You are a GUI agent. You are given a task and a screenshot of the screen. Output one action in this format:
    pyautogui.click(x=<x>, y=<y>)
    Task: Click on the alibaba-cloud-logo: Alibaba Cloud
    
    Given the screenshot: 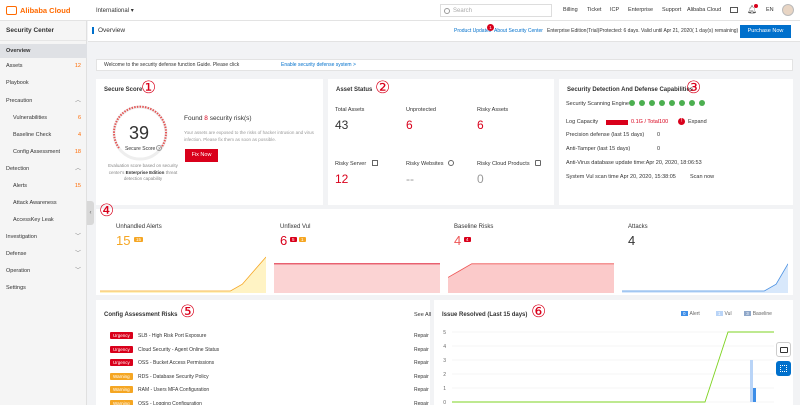 What is the action you would take?
    pyautogui.click(x=38, y=10)
    